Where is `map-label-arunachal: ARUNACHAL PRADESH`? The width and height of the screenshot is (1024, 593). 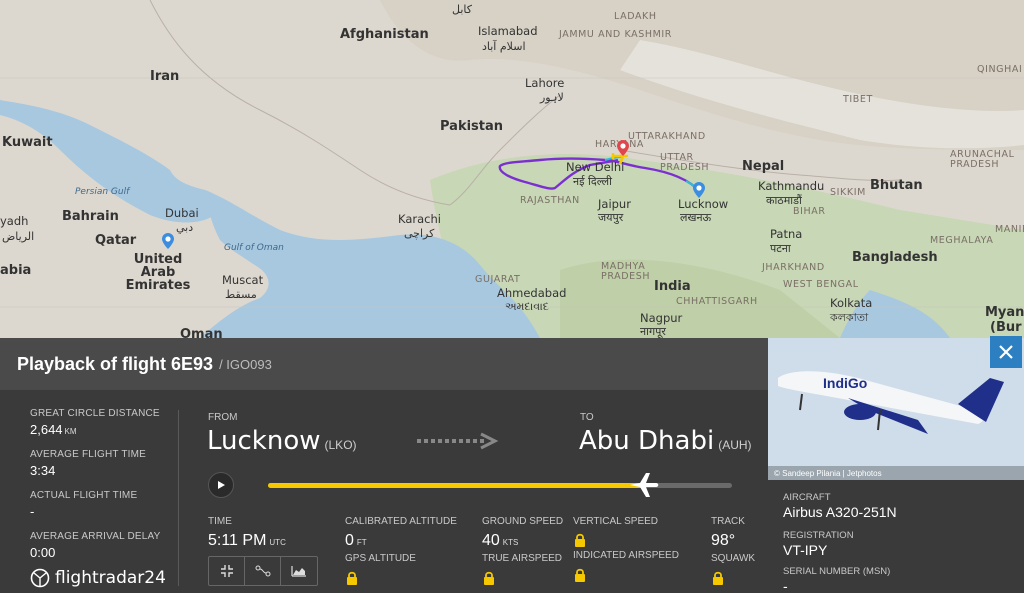
map-label-arunachal: ARUNACHAL PRADESH is located at coordinates (982, 159).